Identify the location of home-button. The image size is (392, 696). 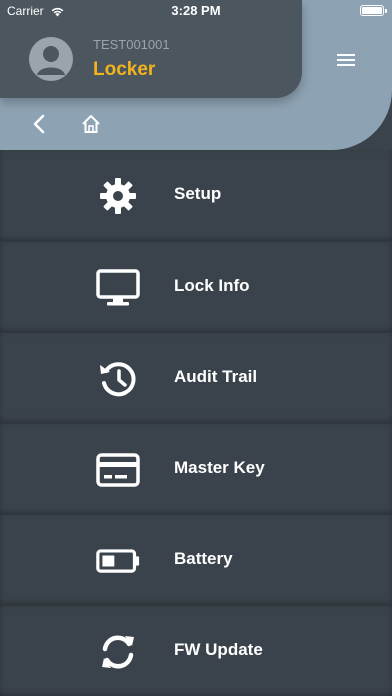
(91, 124).